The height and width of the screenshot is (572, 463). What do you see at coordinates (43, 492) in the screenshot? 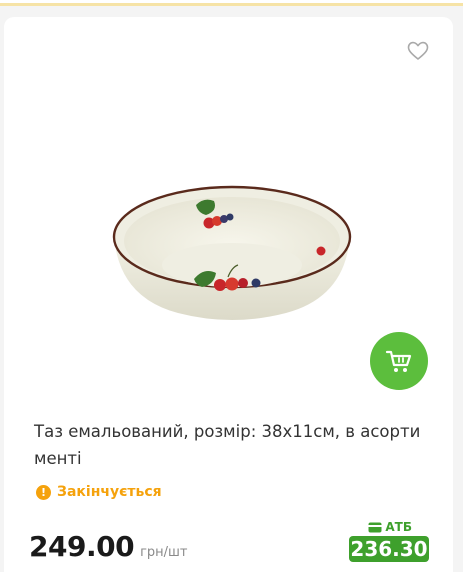
I see `warning-icon: !` at bounding box center [43, 492].